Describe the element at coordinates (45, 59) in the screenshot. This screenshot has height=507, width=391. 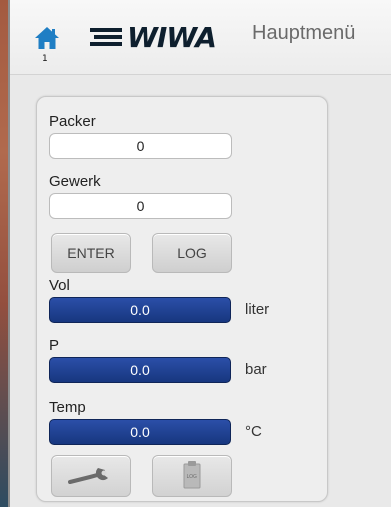
I see `home-page-number: 1` at that location.